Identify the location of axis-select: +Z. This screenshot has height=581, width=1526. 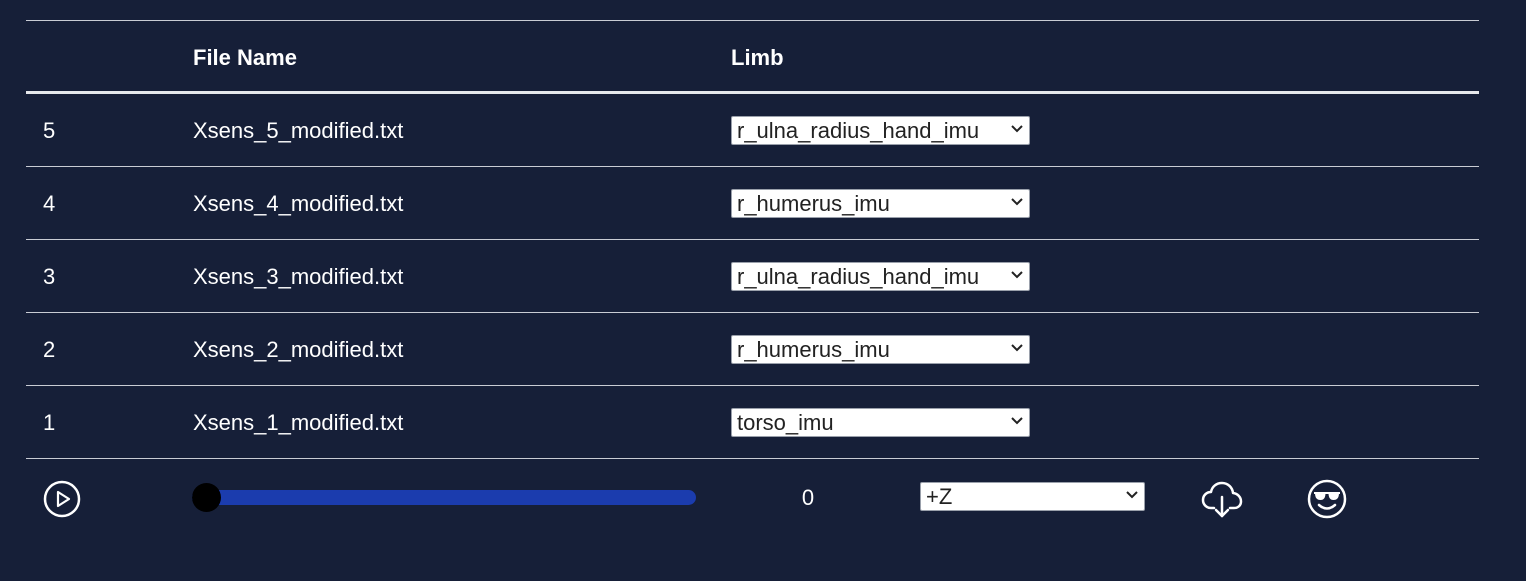
(1032, 496).